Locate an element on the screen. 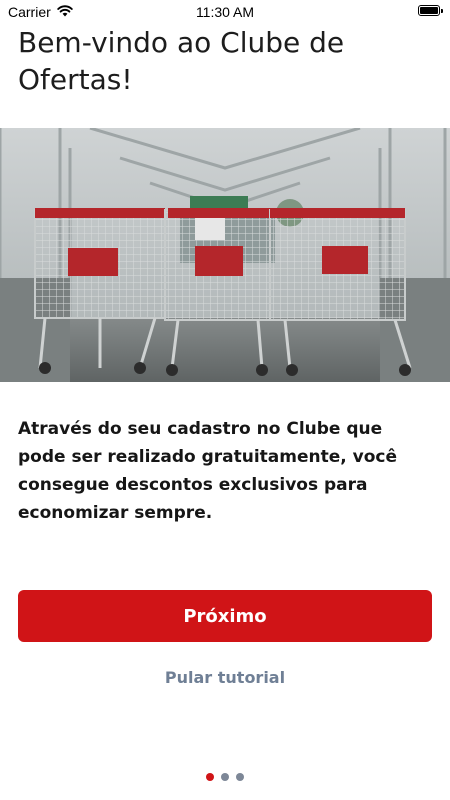  pagination-dots is located at coordinates (225, 777).